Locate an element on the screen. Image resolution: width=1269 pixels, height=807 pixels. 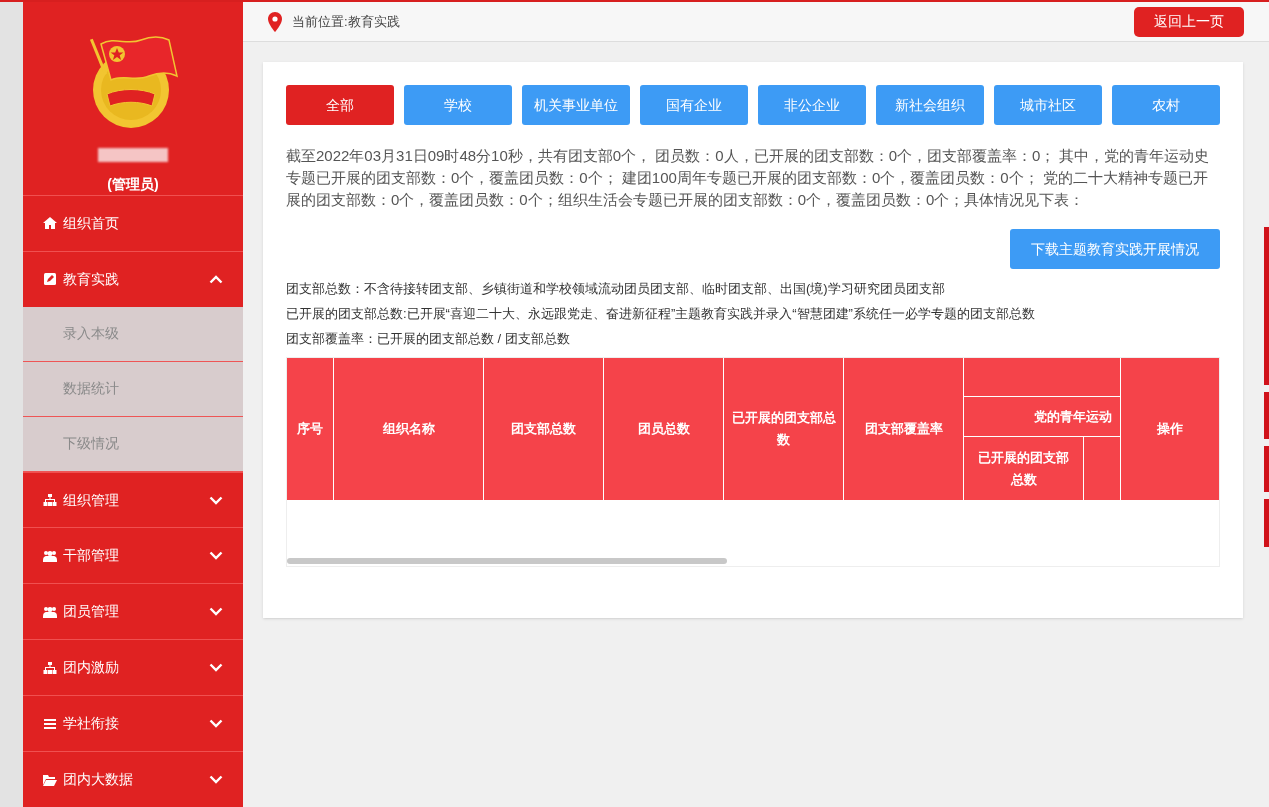
folder-icon is located at coordinates (50, 779).